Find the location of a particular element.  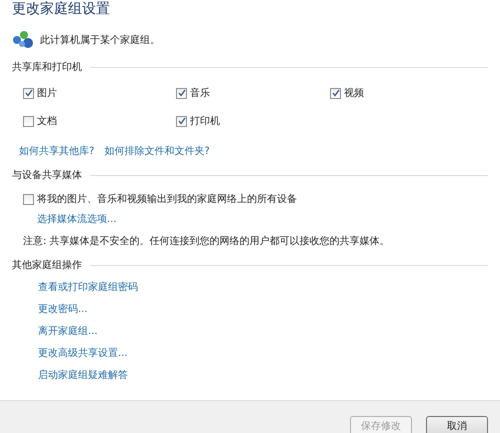

checkbox-label: 将我的图片、音乐和视频输出到我的家庭网络上的所有设备 is located at coordinates (167, 199).